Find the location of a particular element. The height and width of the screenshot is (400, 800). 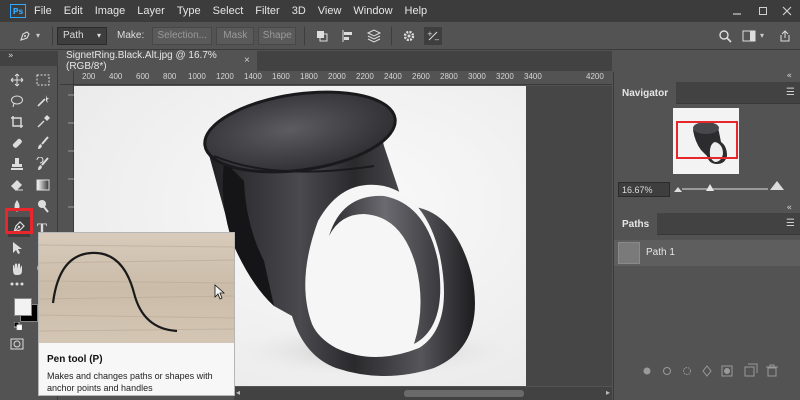

ruler-label: 3400 is located at coordinates (533, 76).